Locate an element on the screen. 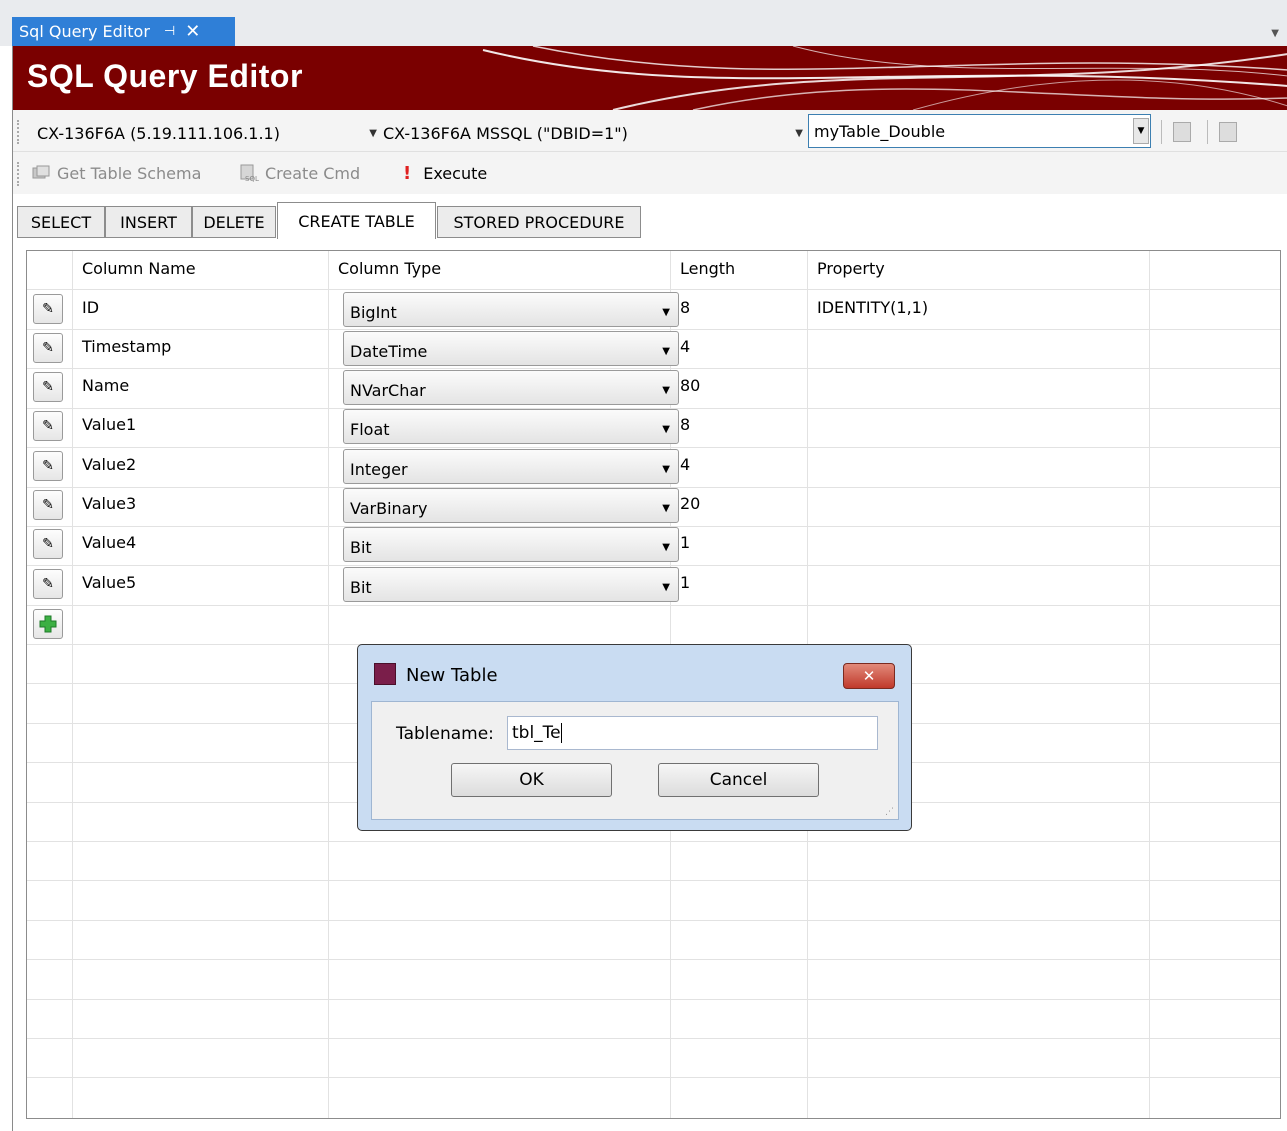 The width and height of the screenshot is (1287, 1131). pin-icon: ⊣ is located at coordinates (169, 31).